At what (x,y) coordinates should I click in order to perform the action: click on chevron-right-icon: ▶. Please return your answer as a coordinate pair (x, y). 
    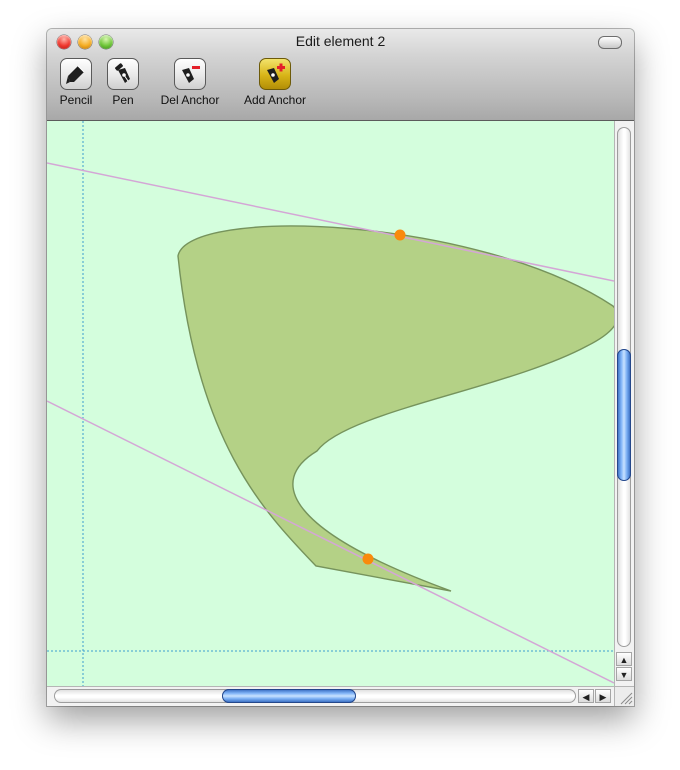
    Looking at the image, I should click on (603, 697).